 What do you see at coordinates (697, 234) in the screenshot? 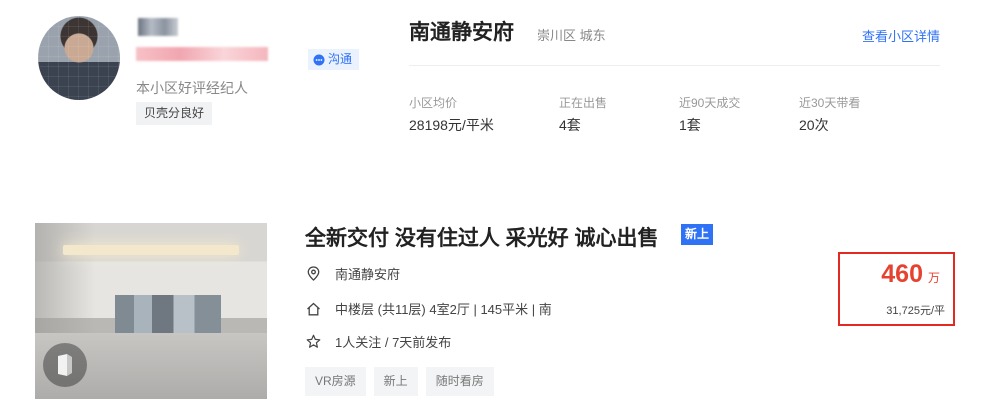
I see `new-listing-badge: 新上` at bounding box center [697, 234].